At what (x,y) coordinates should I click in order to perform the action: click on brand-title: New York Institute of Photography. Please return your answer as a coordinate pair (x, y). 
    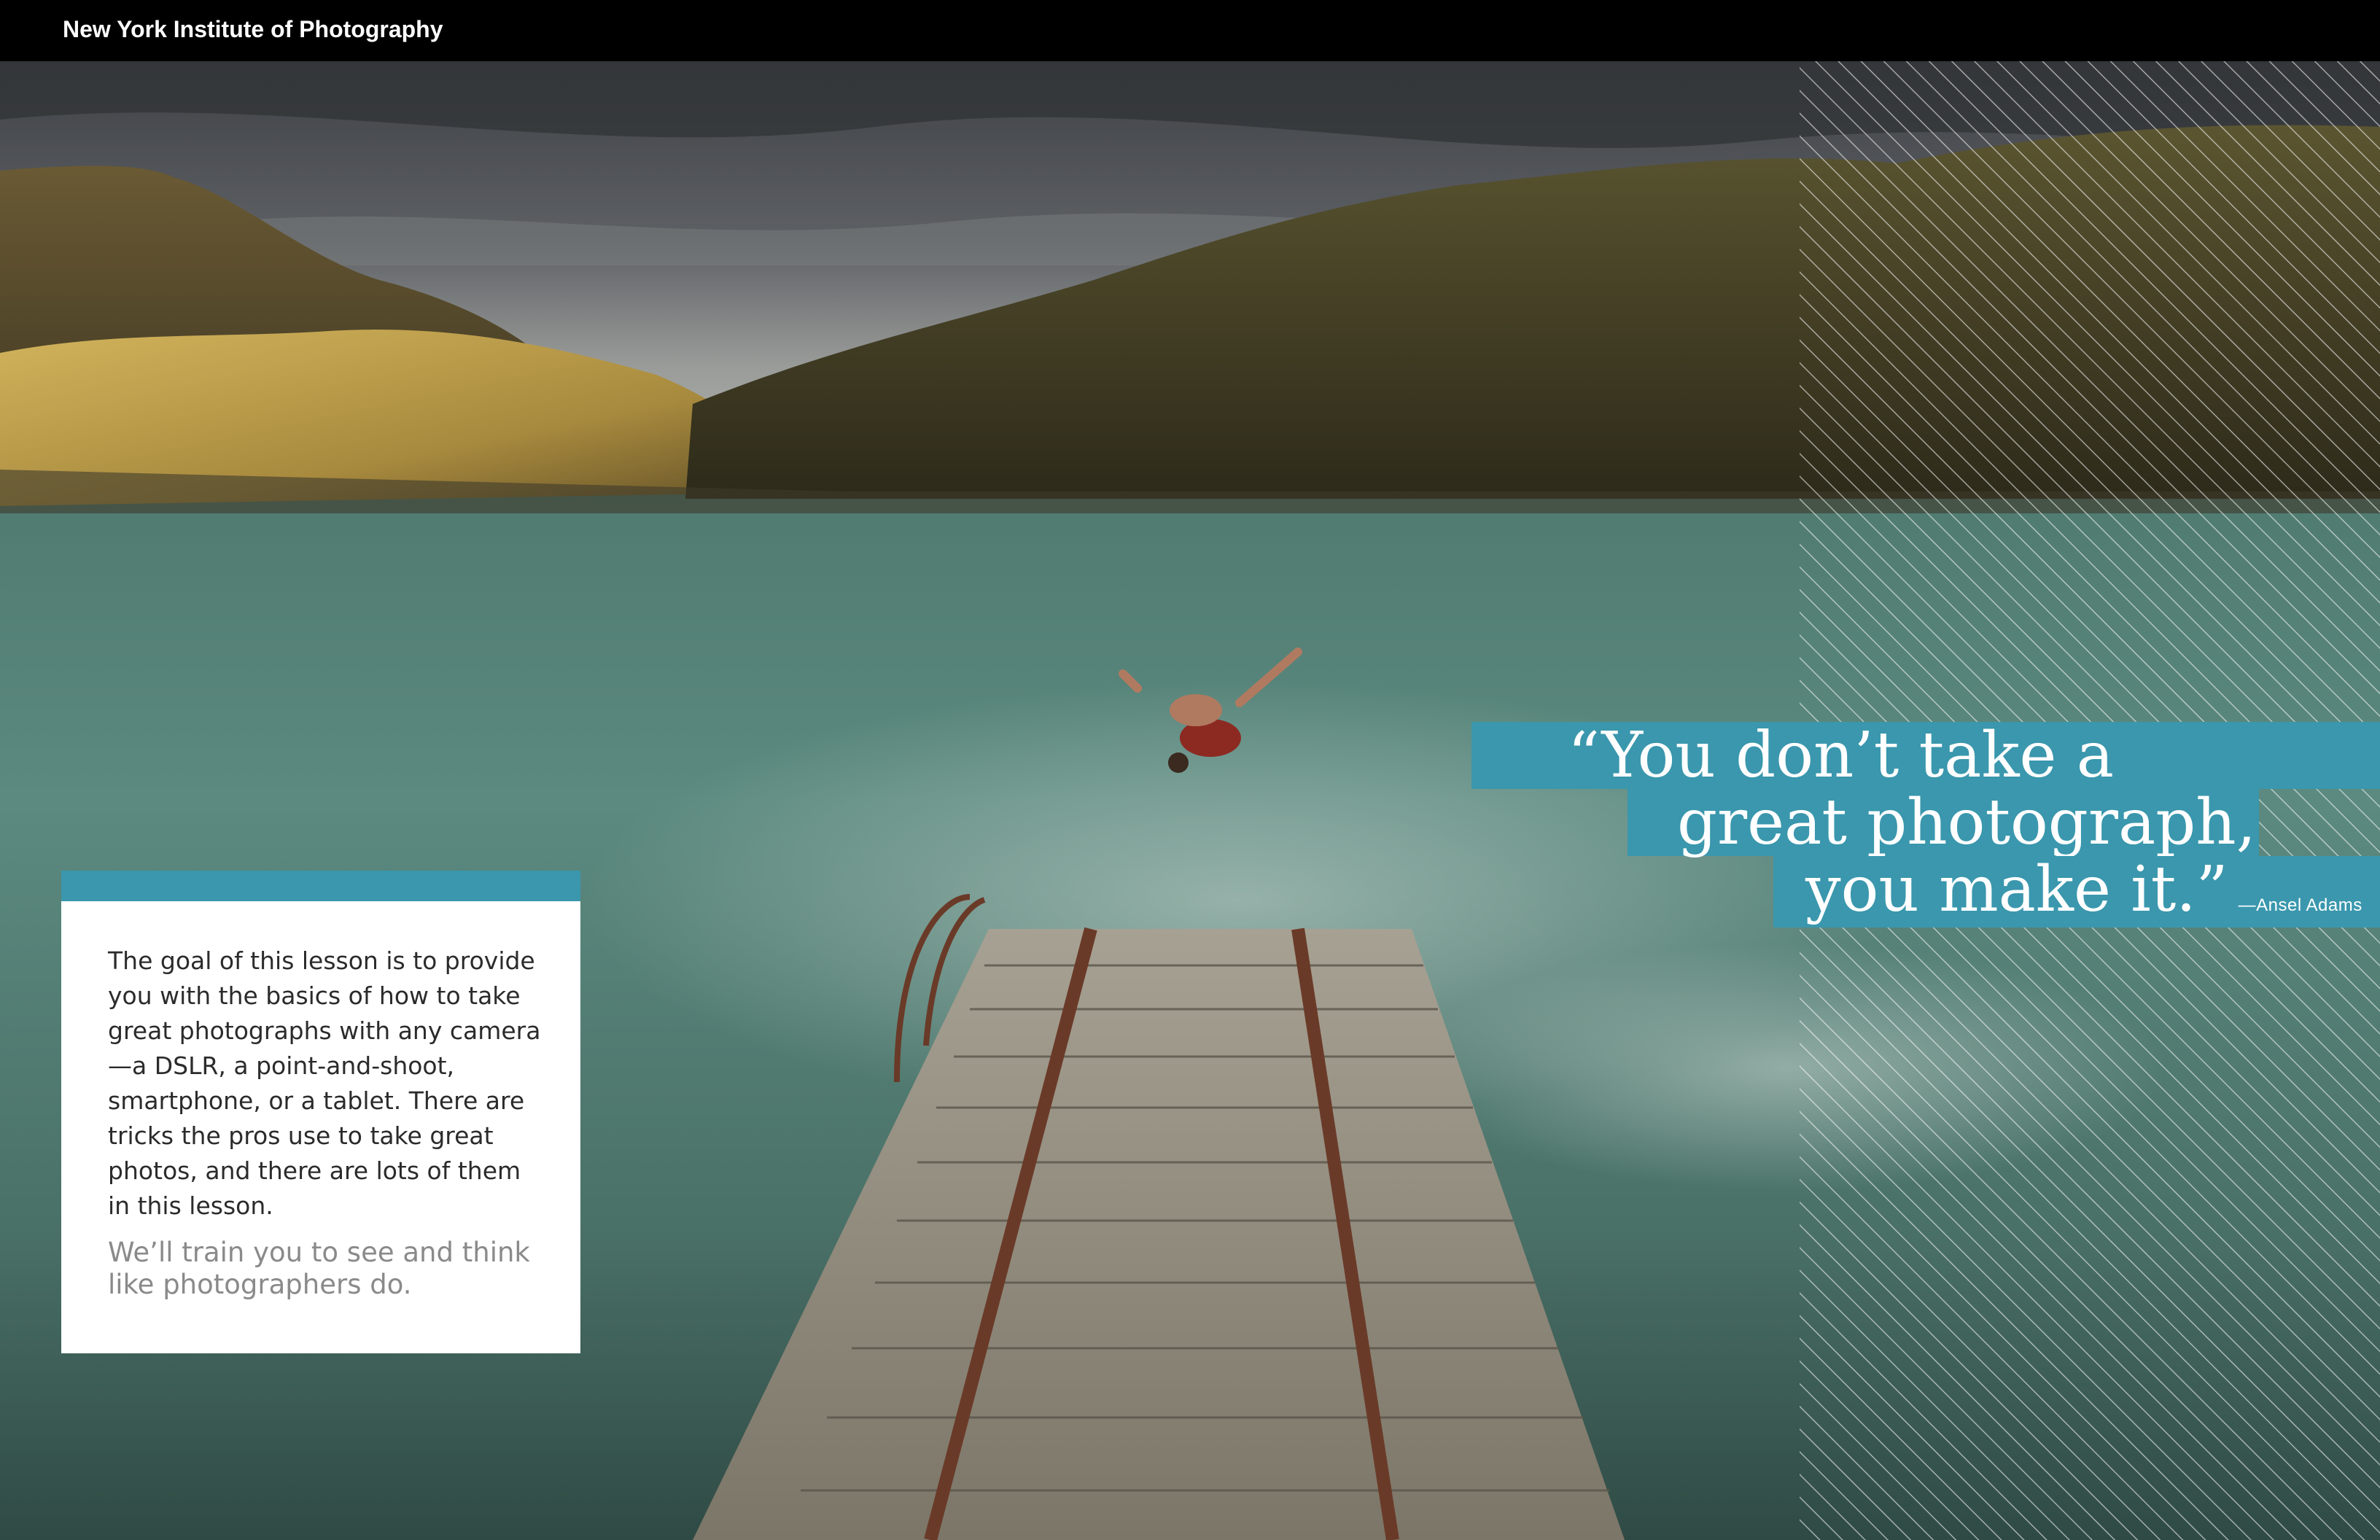
    Looking at the image, I should click on (253, 29).